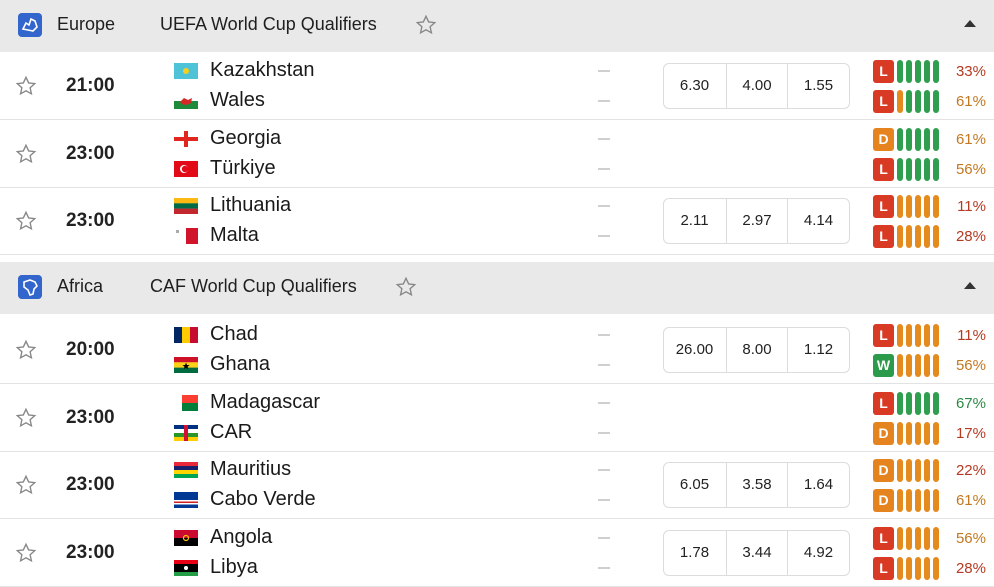 Image resolution: width=994 pixels, height=587 pixels. Describe the element at coordinates (30, 287) in the screenshot. I see `africa-map-icon` at that location.